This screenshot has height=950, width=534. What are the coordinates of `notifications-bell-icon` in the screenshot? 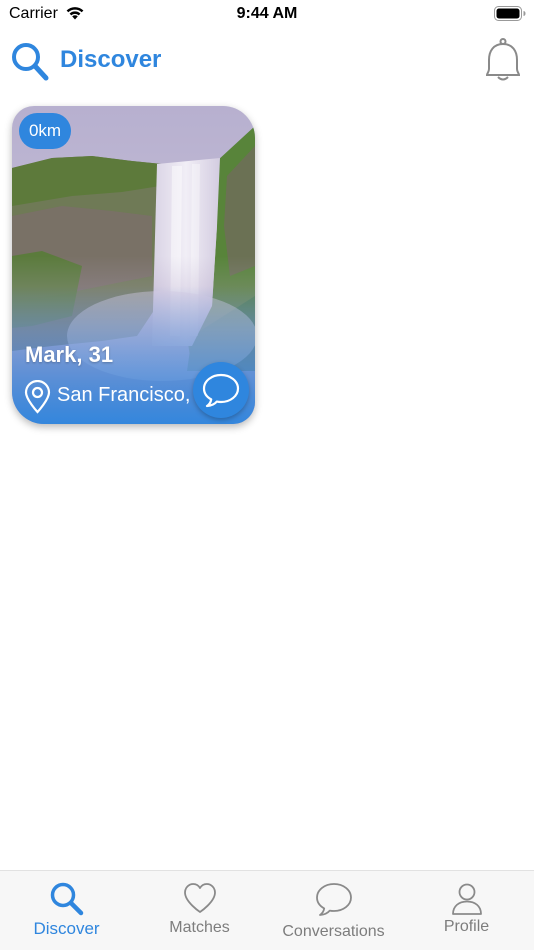 It's located at (503, 60).